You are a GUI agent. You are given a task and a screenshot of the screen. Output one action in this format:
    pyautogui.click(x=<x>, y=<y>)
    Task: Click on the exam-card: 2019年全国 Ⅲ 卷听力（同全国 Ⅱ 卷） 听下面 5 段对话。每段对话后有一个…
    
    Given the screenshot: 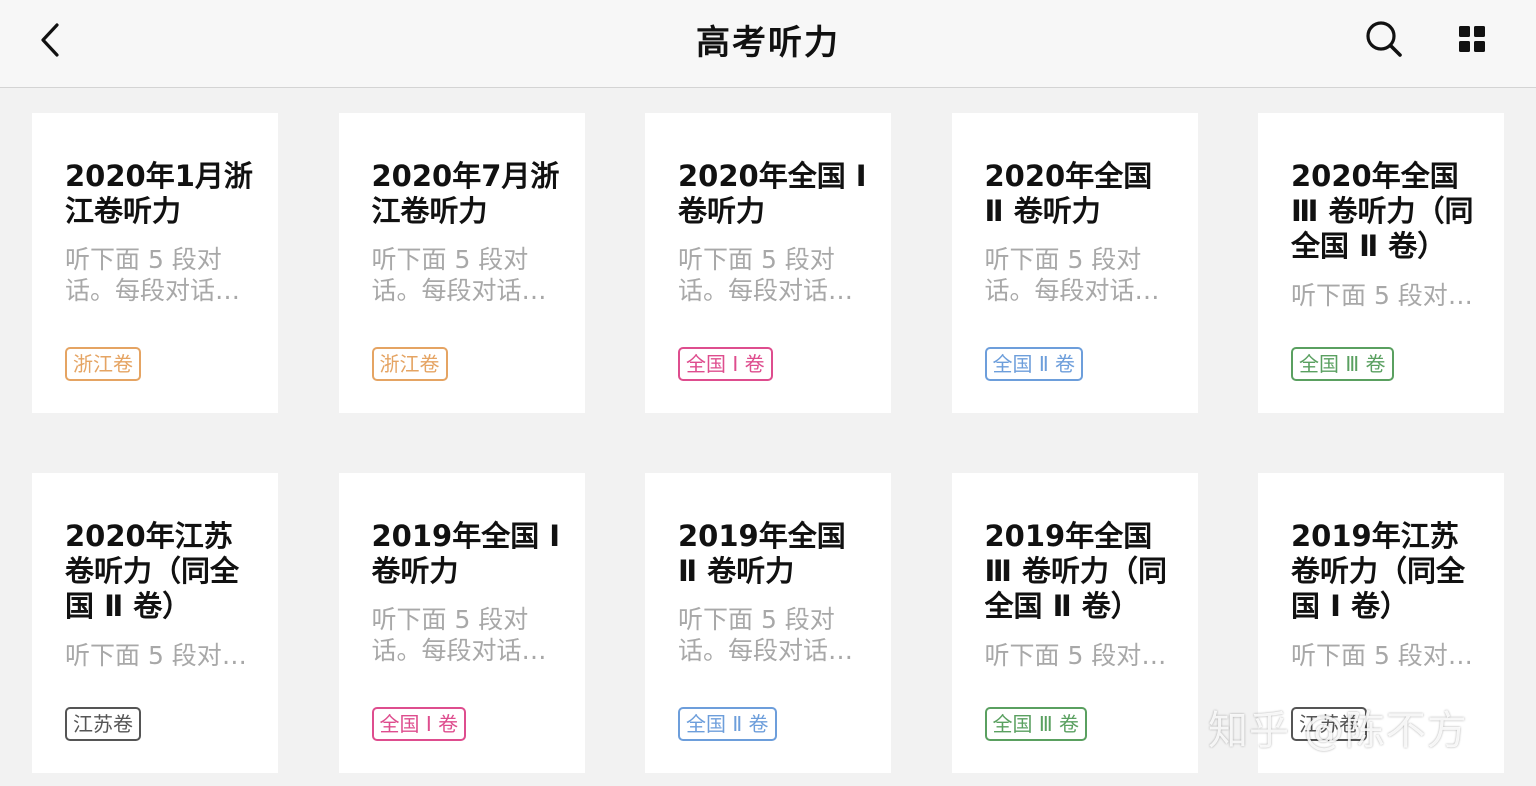 What is the action you would take?
    pyautogui.click(x=1074, y=623)
    